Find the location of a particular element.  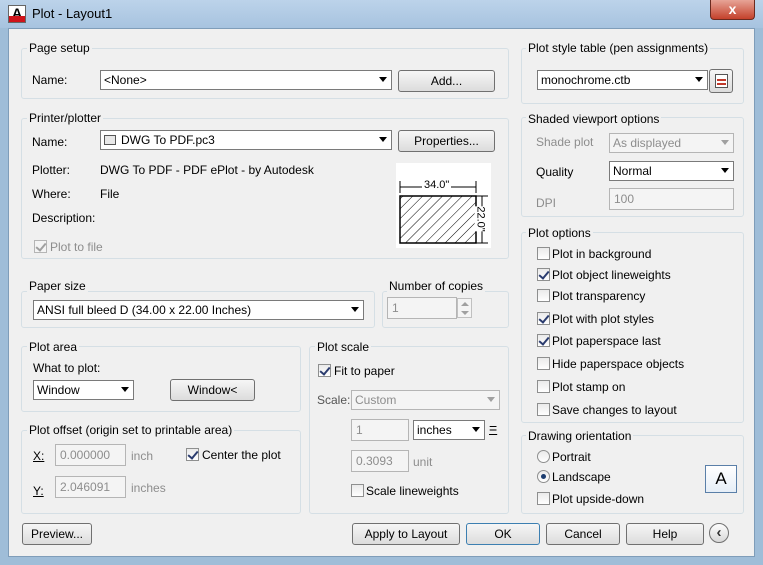

center-the-plot-checkbox is located at coordinates (192, 454).